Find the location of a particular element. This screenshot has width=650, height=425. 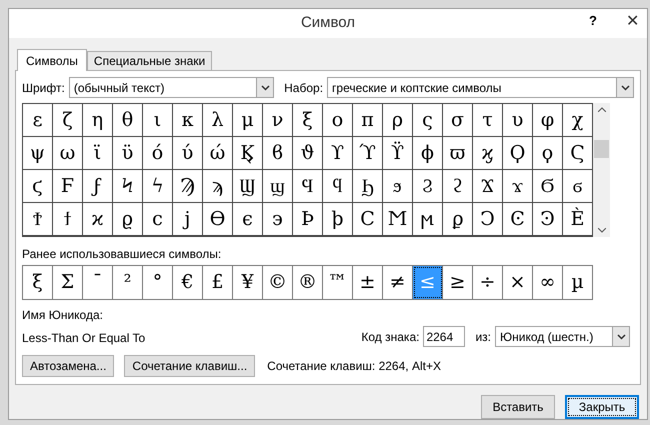

symbol-cell: π is located at coordinates (368, 120).